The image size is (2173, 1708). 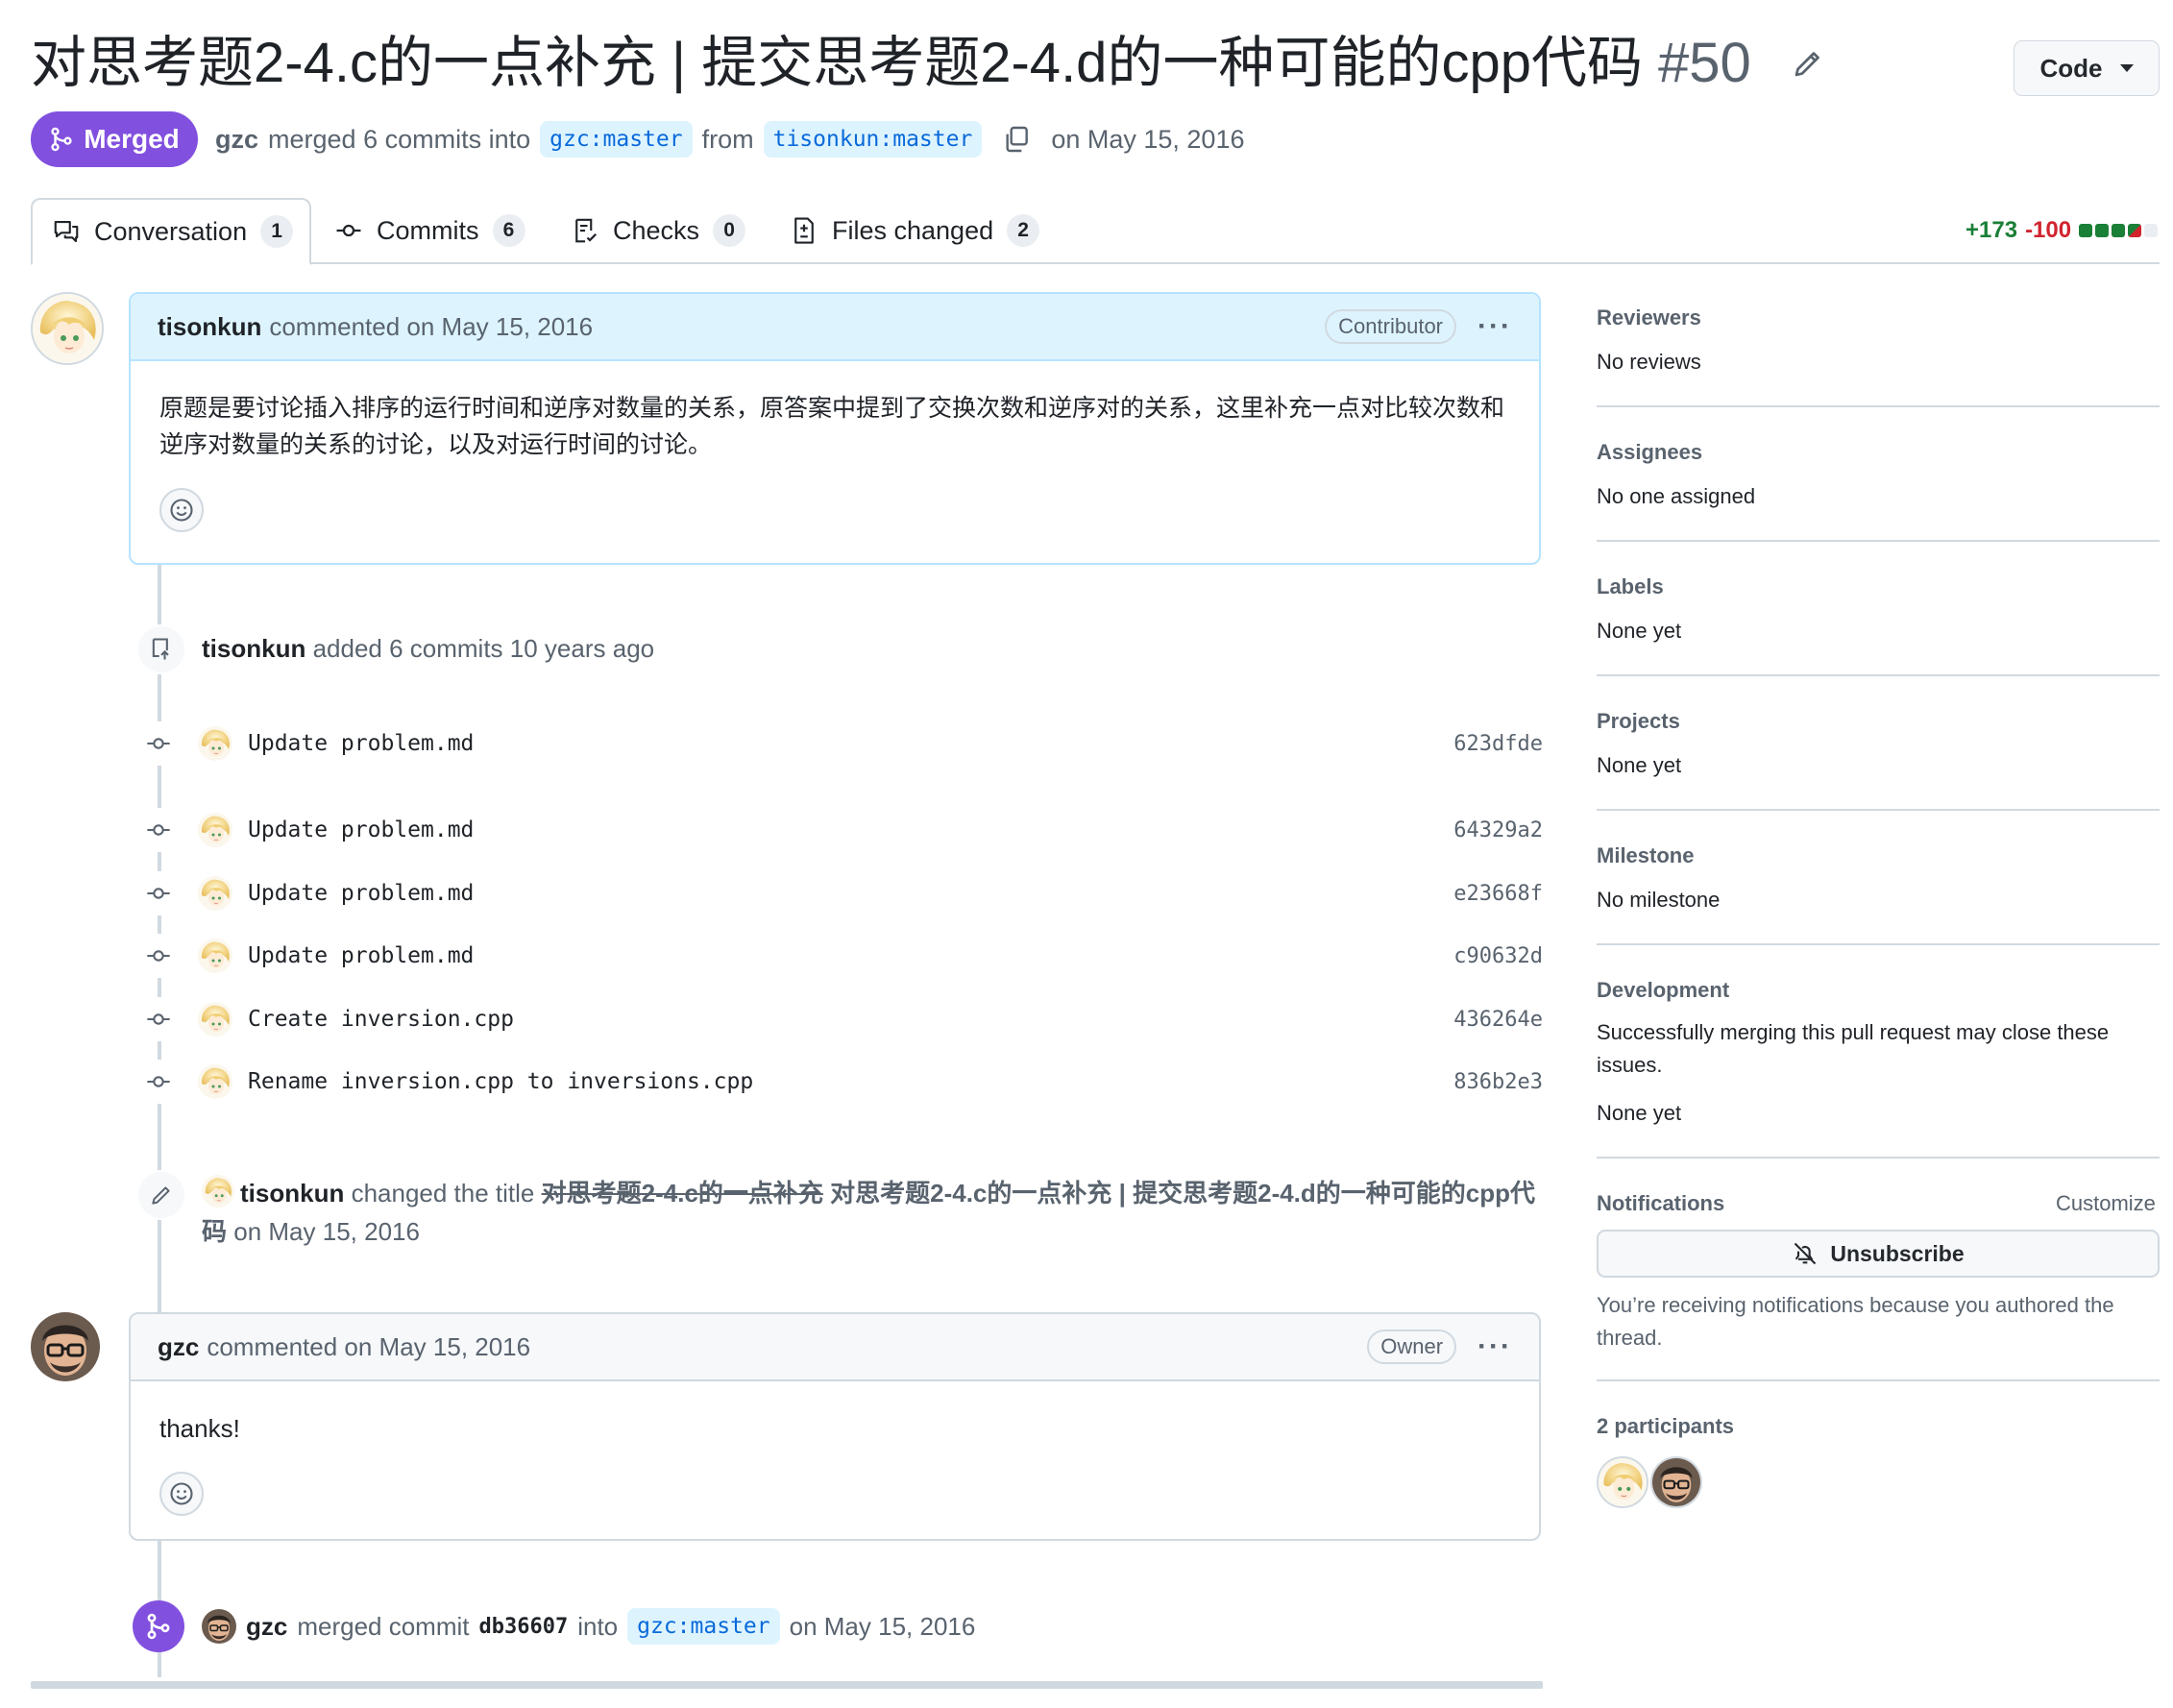 I want to click on diffstat: +173 -100, so click(x=2062, y=230).